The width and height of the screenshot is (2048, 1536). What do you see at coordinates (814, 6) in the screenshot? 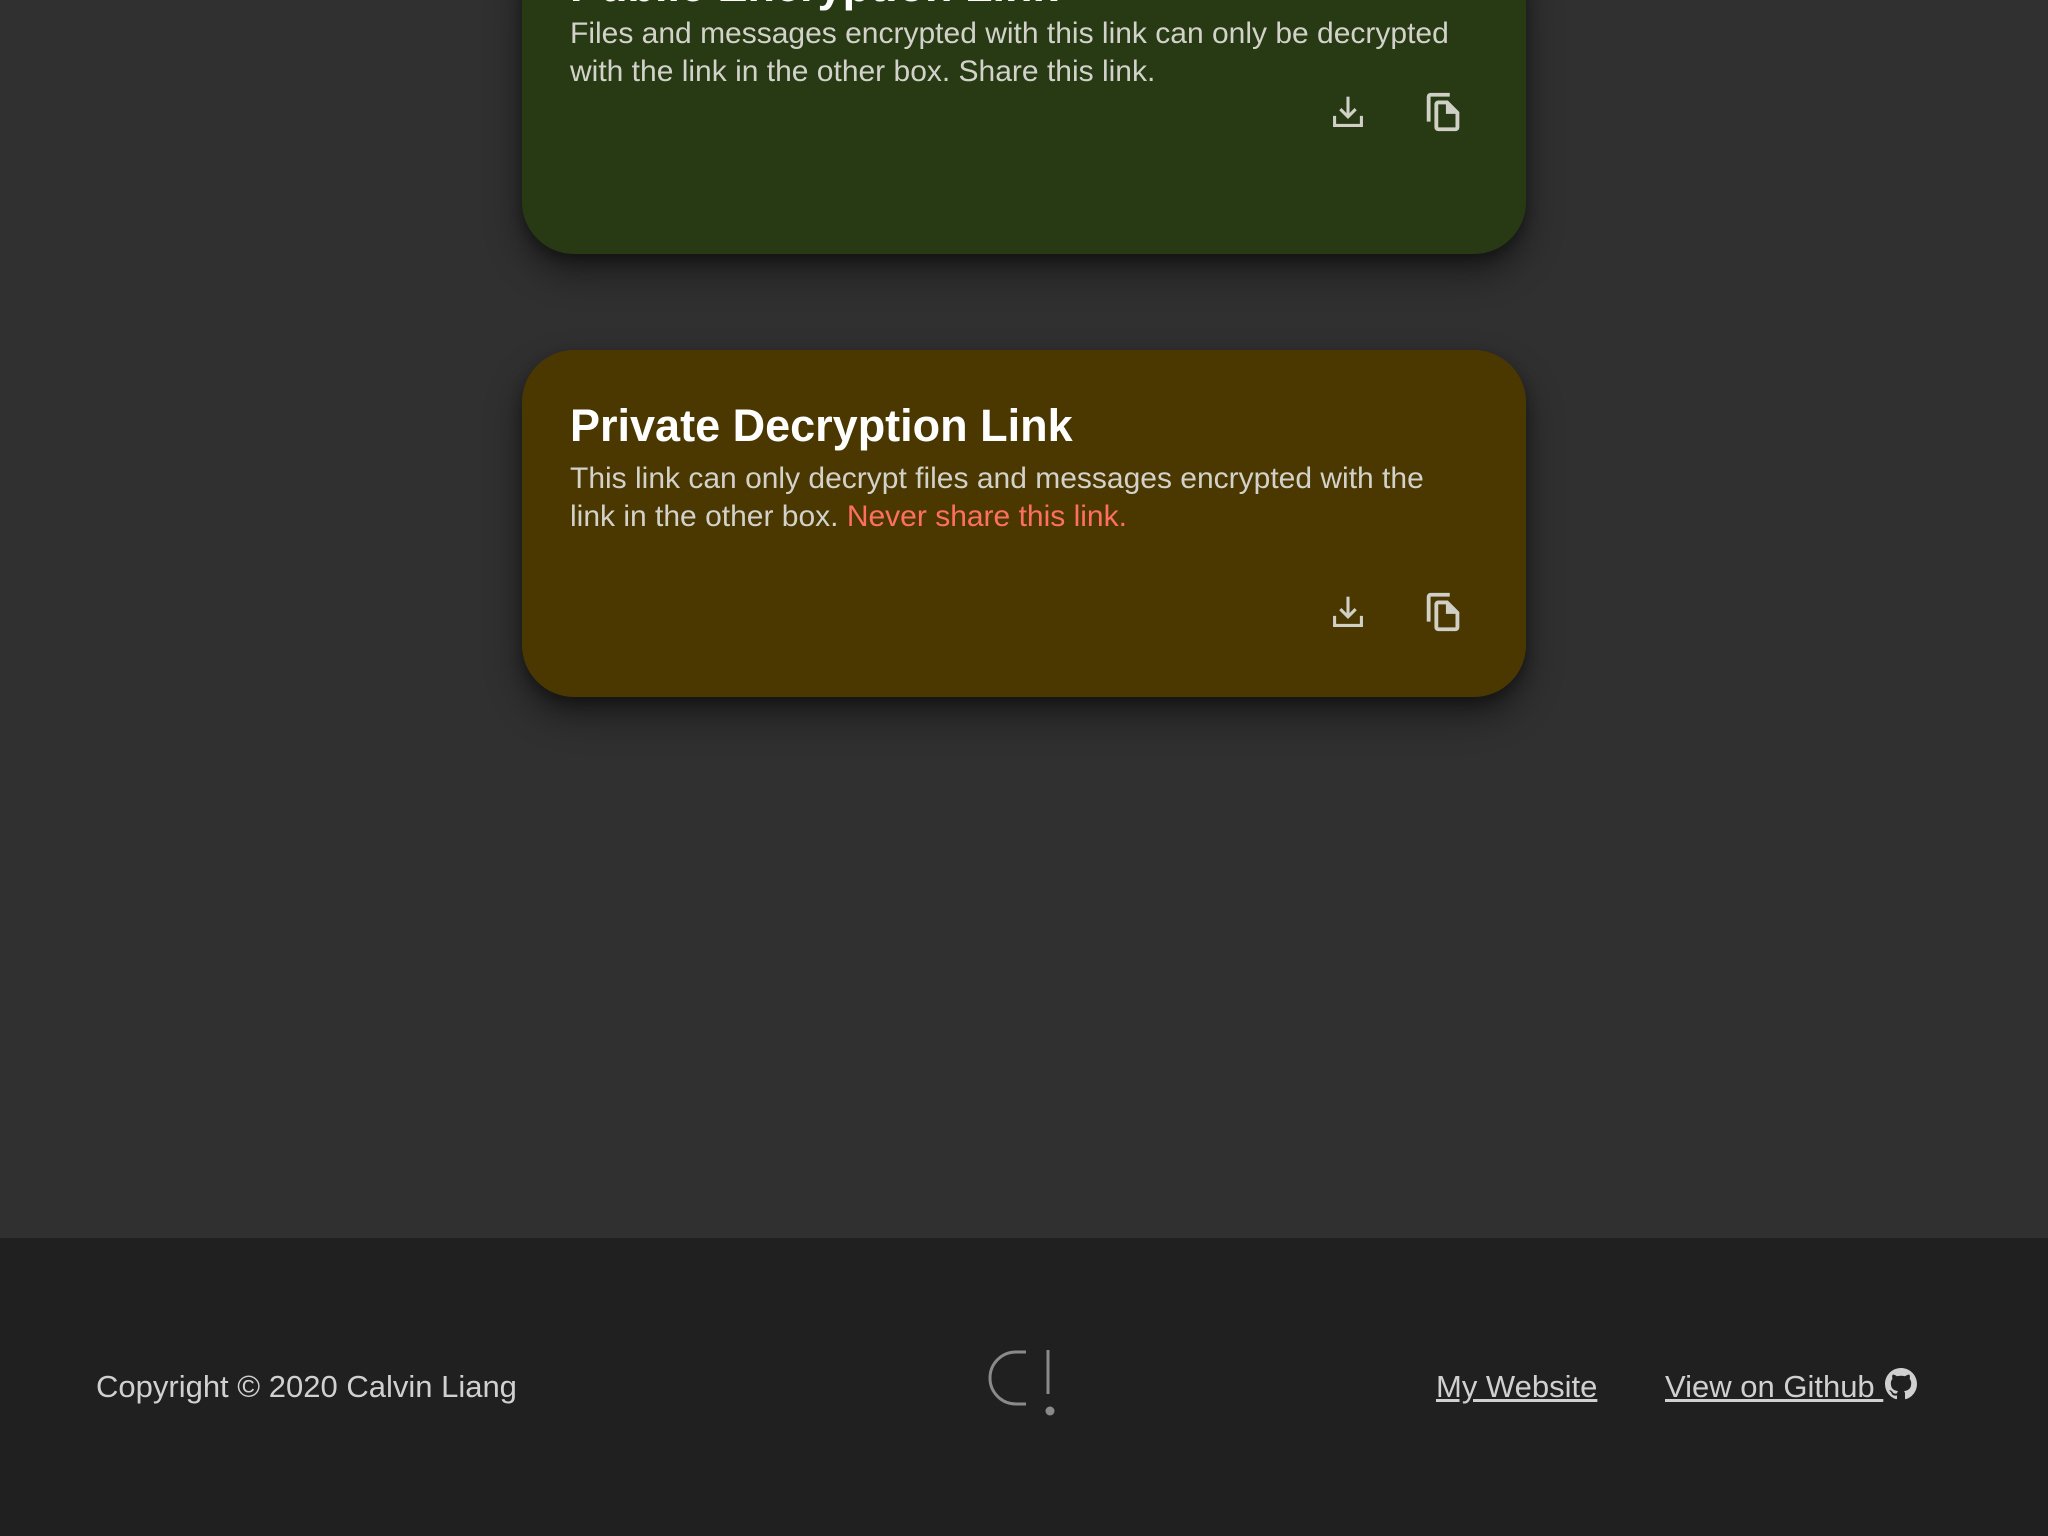
I see `public-card-title: Public Encryption Link` at bounding box center [814, 6].